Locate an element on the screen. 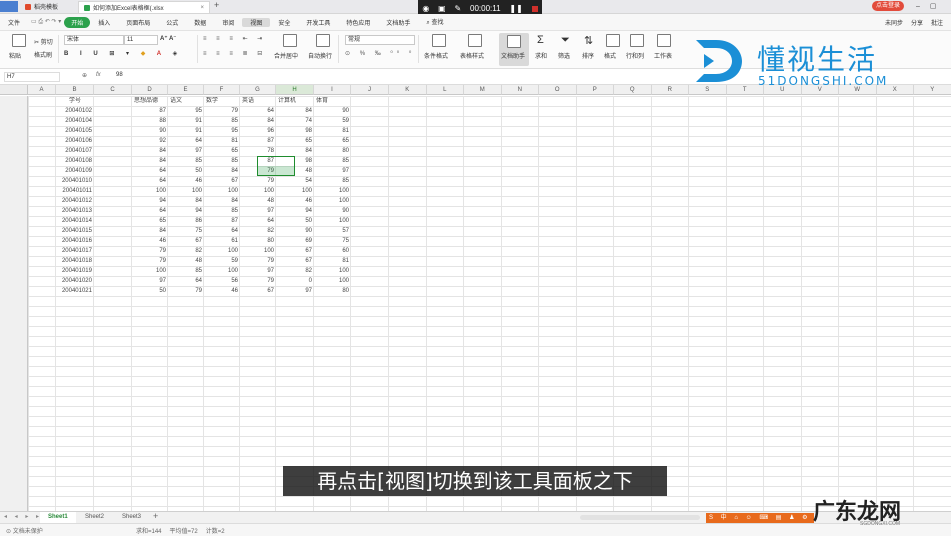 The image size is (951, 536). table-style-button: 表格样式 is located at coordinates (472, 55).